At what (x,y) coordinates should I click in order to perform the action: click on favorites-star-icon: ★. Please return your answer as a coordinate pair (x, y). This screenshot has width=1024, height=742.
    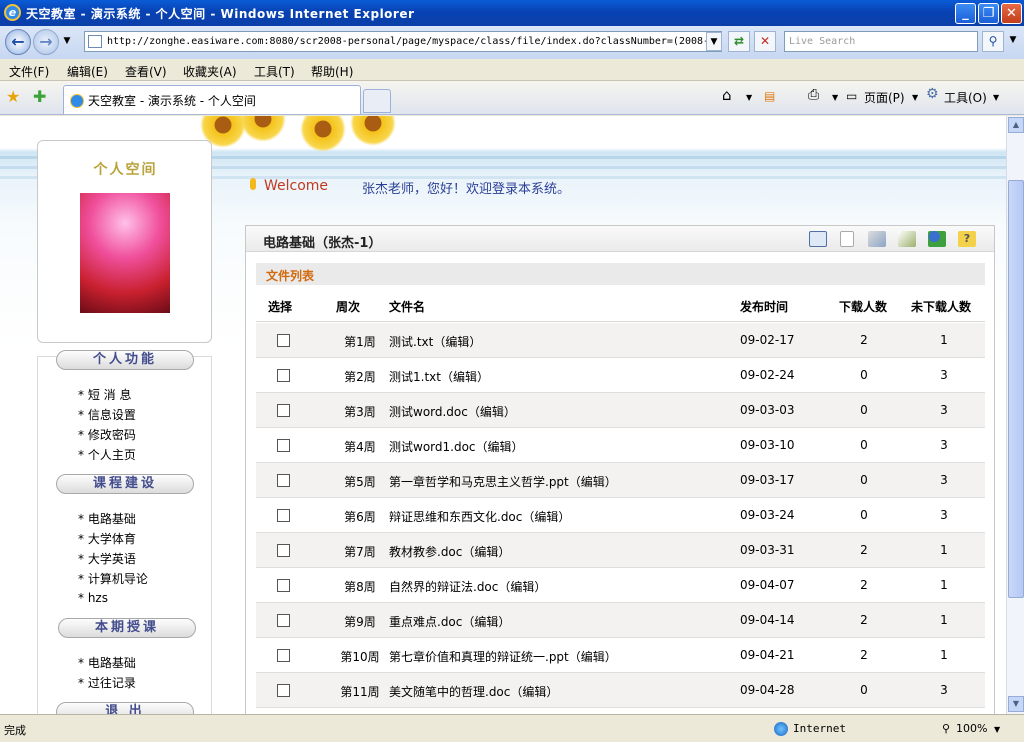
    Looking at the image, I should click on (13, 96).